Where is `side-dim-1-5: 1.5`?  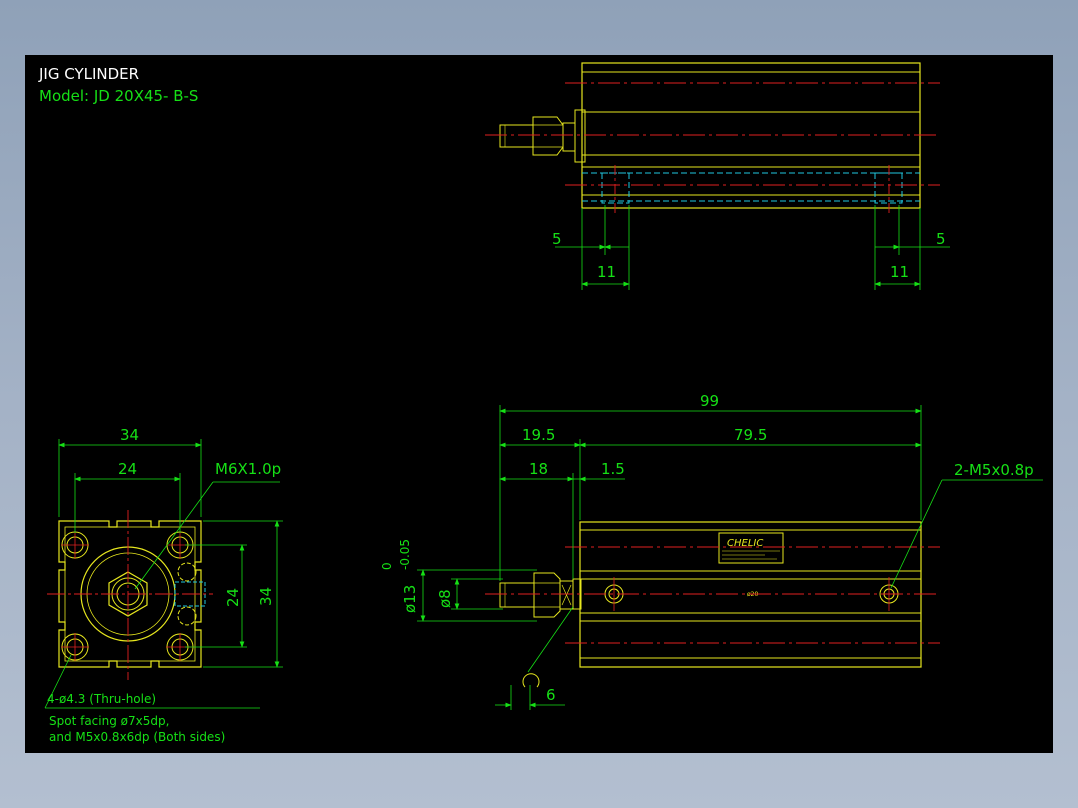 side-dim-1-5: 1.5 is located at coordinates (613, 469).